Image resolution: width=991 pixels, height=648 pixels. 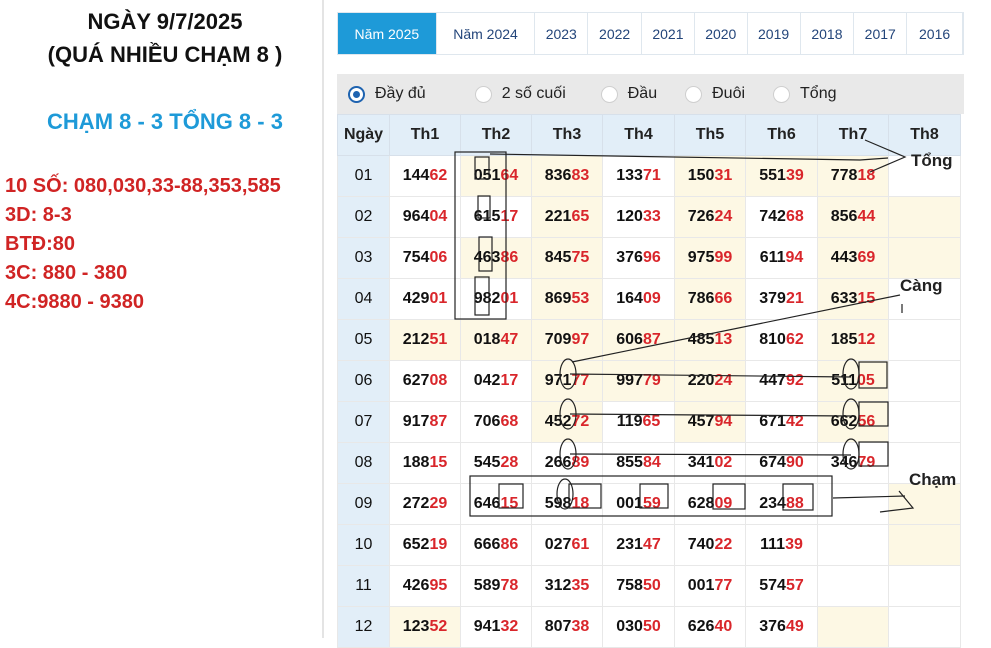 What do you see at coordinates (486, 33) in the screenshot?
I see `tab-nam-2024: Năm 2024` at bounding box center [486, 33].